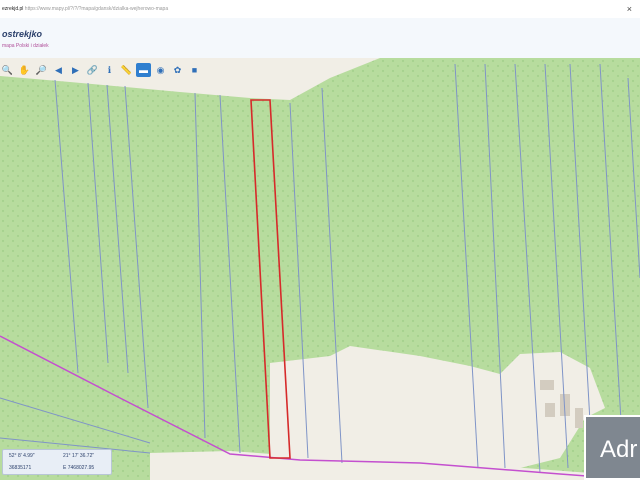  I want to click on advertisement-banner: Adr, so click(612, 447).